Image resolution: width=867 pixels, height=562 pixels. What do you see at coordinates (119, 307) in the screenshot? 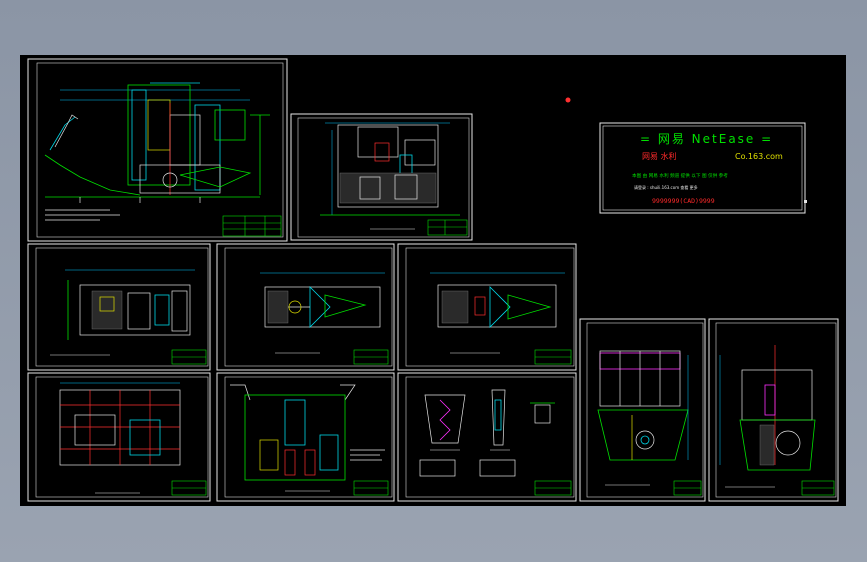
I see `sheet-floor-plan-b` at bounding box center [119, 307].